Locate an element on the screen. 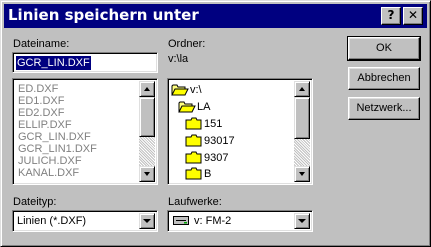  filename-value: GCR_LIN.DXF is located at coordinates (53, 63).